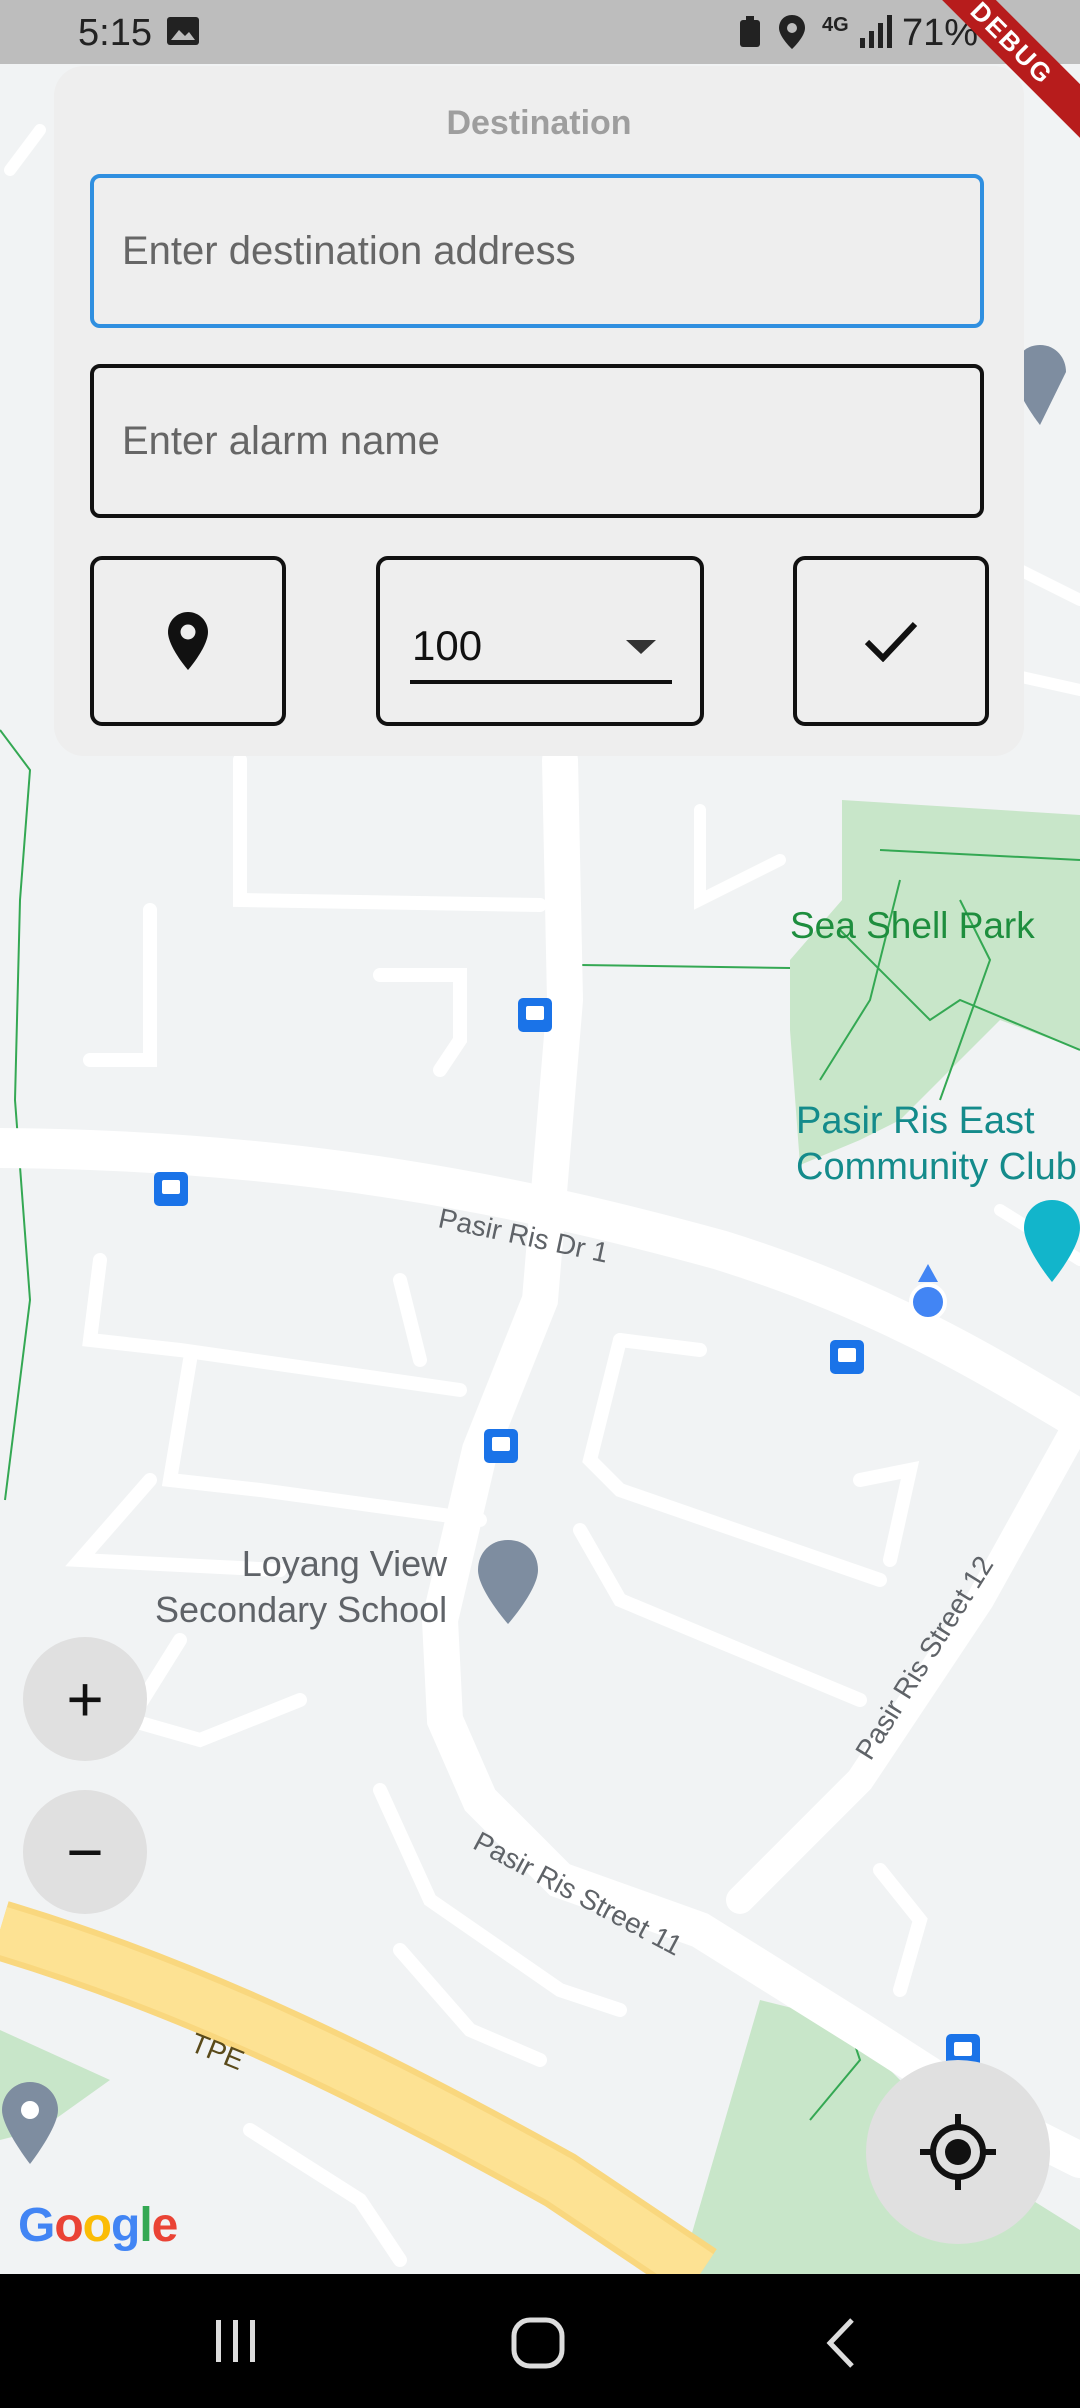 This screenshot has height=2408, width=1080. I want to click on home-icon, so click(538, 2343).